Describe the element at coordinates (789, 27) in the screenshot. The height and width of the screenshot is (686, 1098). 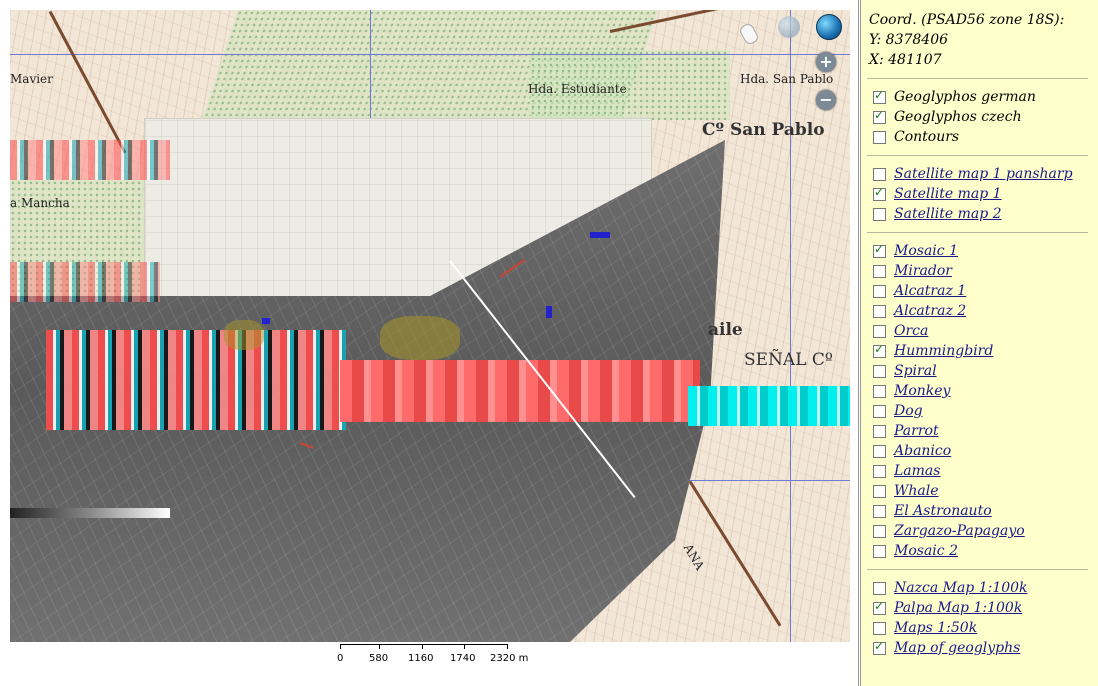
I see `globe-icon-faded` at that location.